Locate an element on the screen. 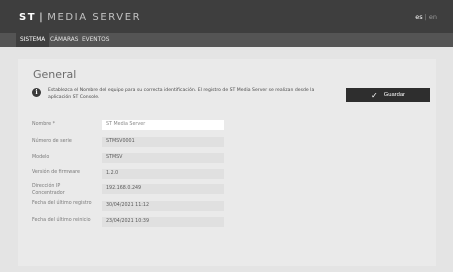 Image resolution: width=453 pixels, height=272 pixels. tab-eventos: EVENTOS is located at coordinates (95, 40).